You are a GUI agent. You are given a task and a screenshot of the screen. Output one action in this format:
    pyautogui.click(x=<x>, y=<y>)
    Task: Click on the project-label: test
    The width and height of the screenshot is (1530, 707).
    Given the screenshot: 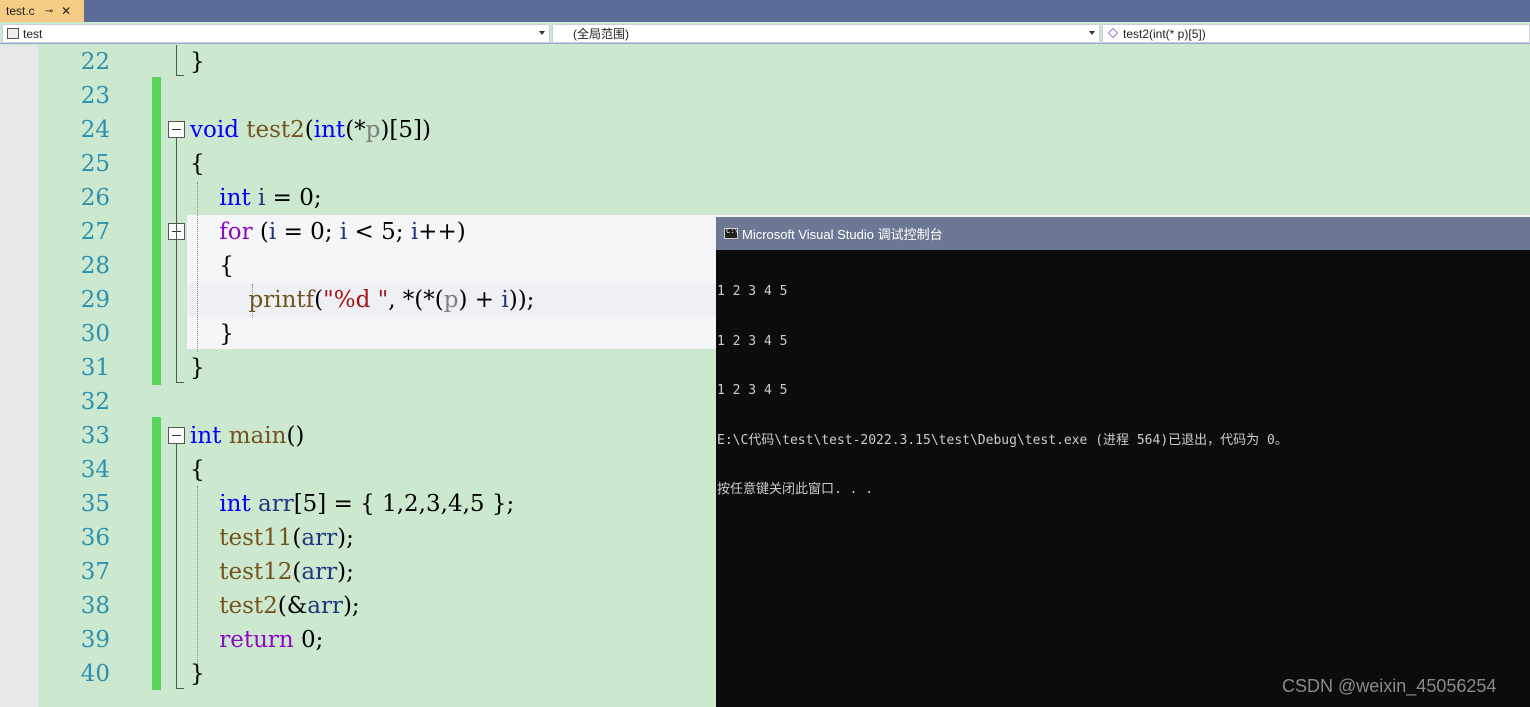 What is the action you would take?
    pyautogui.click(x=33, y=33)
    